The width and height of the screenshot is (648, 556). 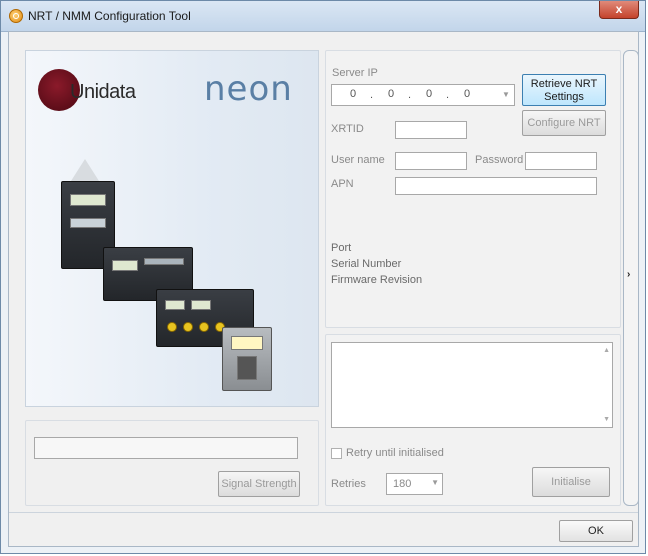 I want to click on chevron-right-icon: ›, so click(x=629, y=274).